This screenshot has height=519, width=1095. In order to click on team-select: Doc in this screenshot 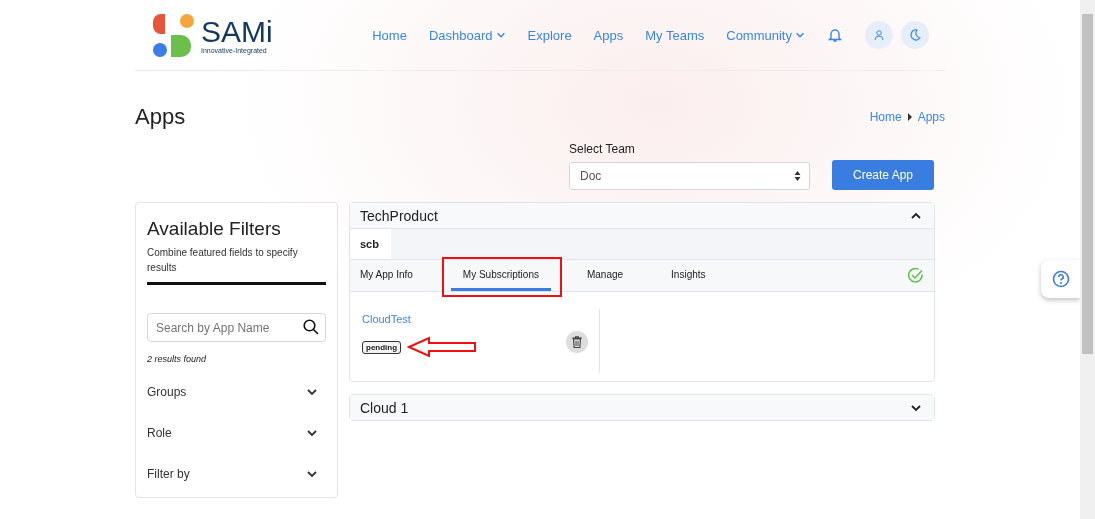, I will do `click(689, 176)`.